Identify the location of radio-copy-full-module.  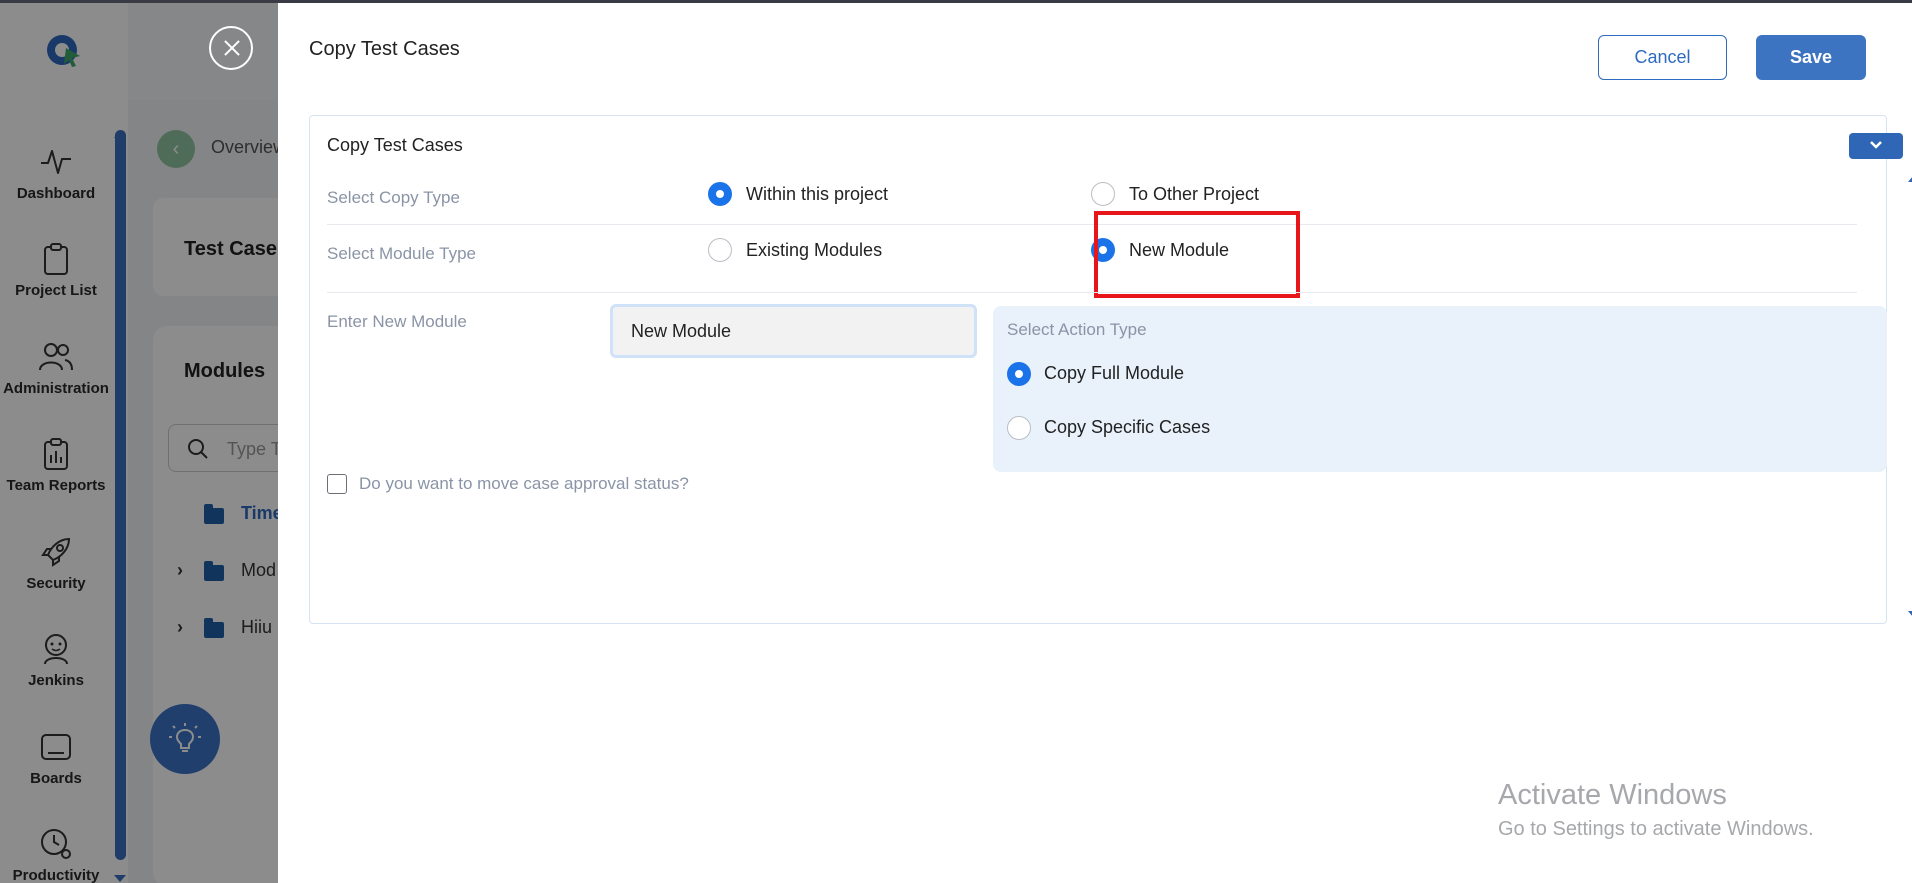
(1019, 374).